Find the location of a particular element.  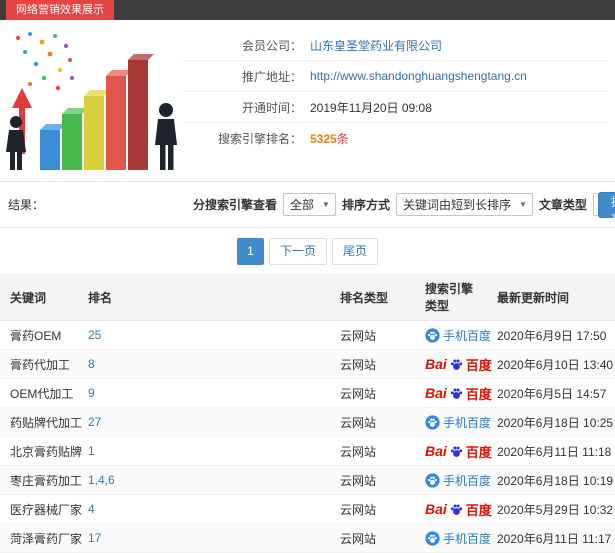

rank-link: 8 is located at coordinates (91, 364).